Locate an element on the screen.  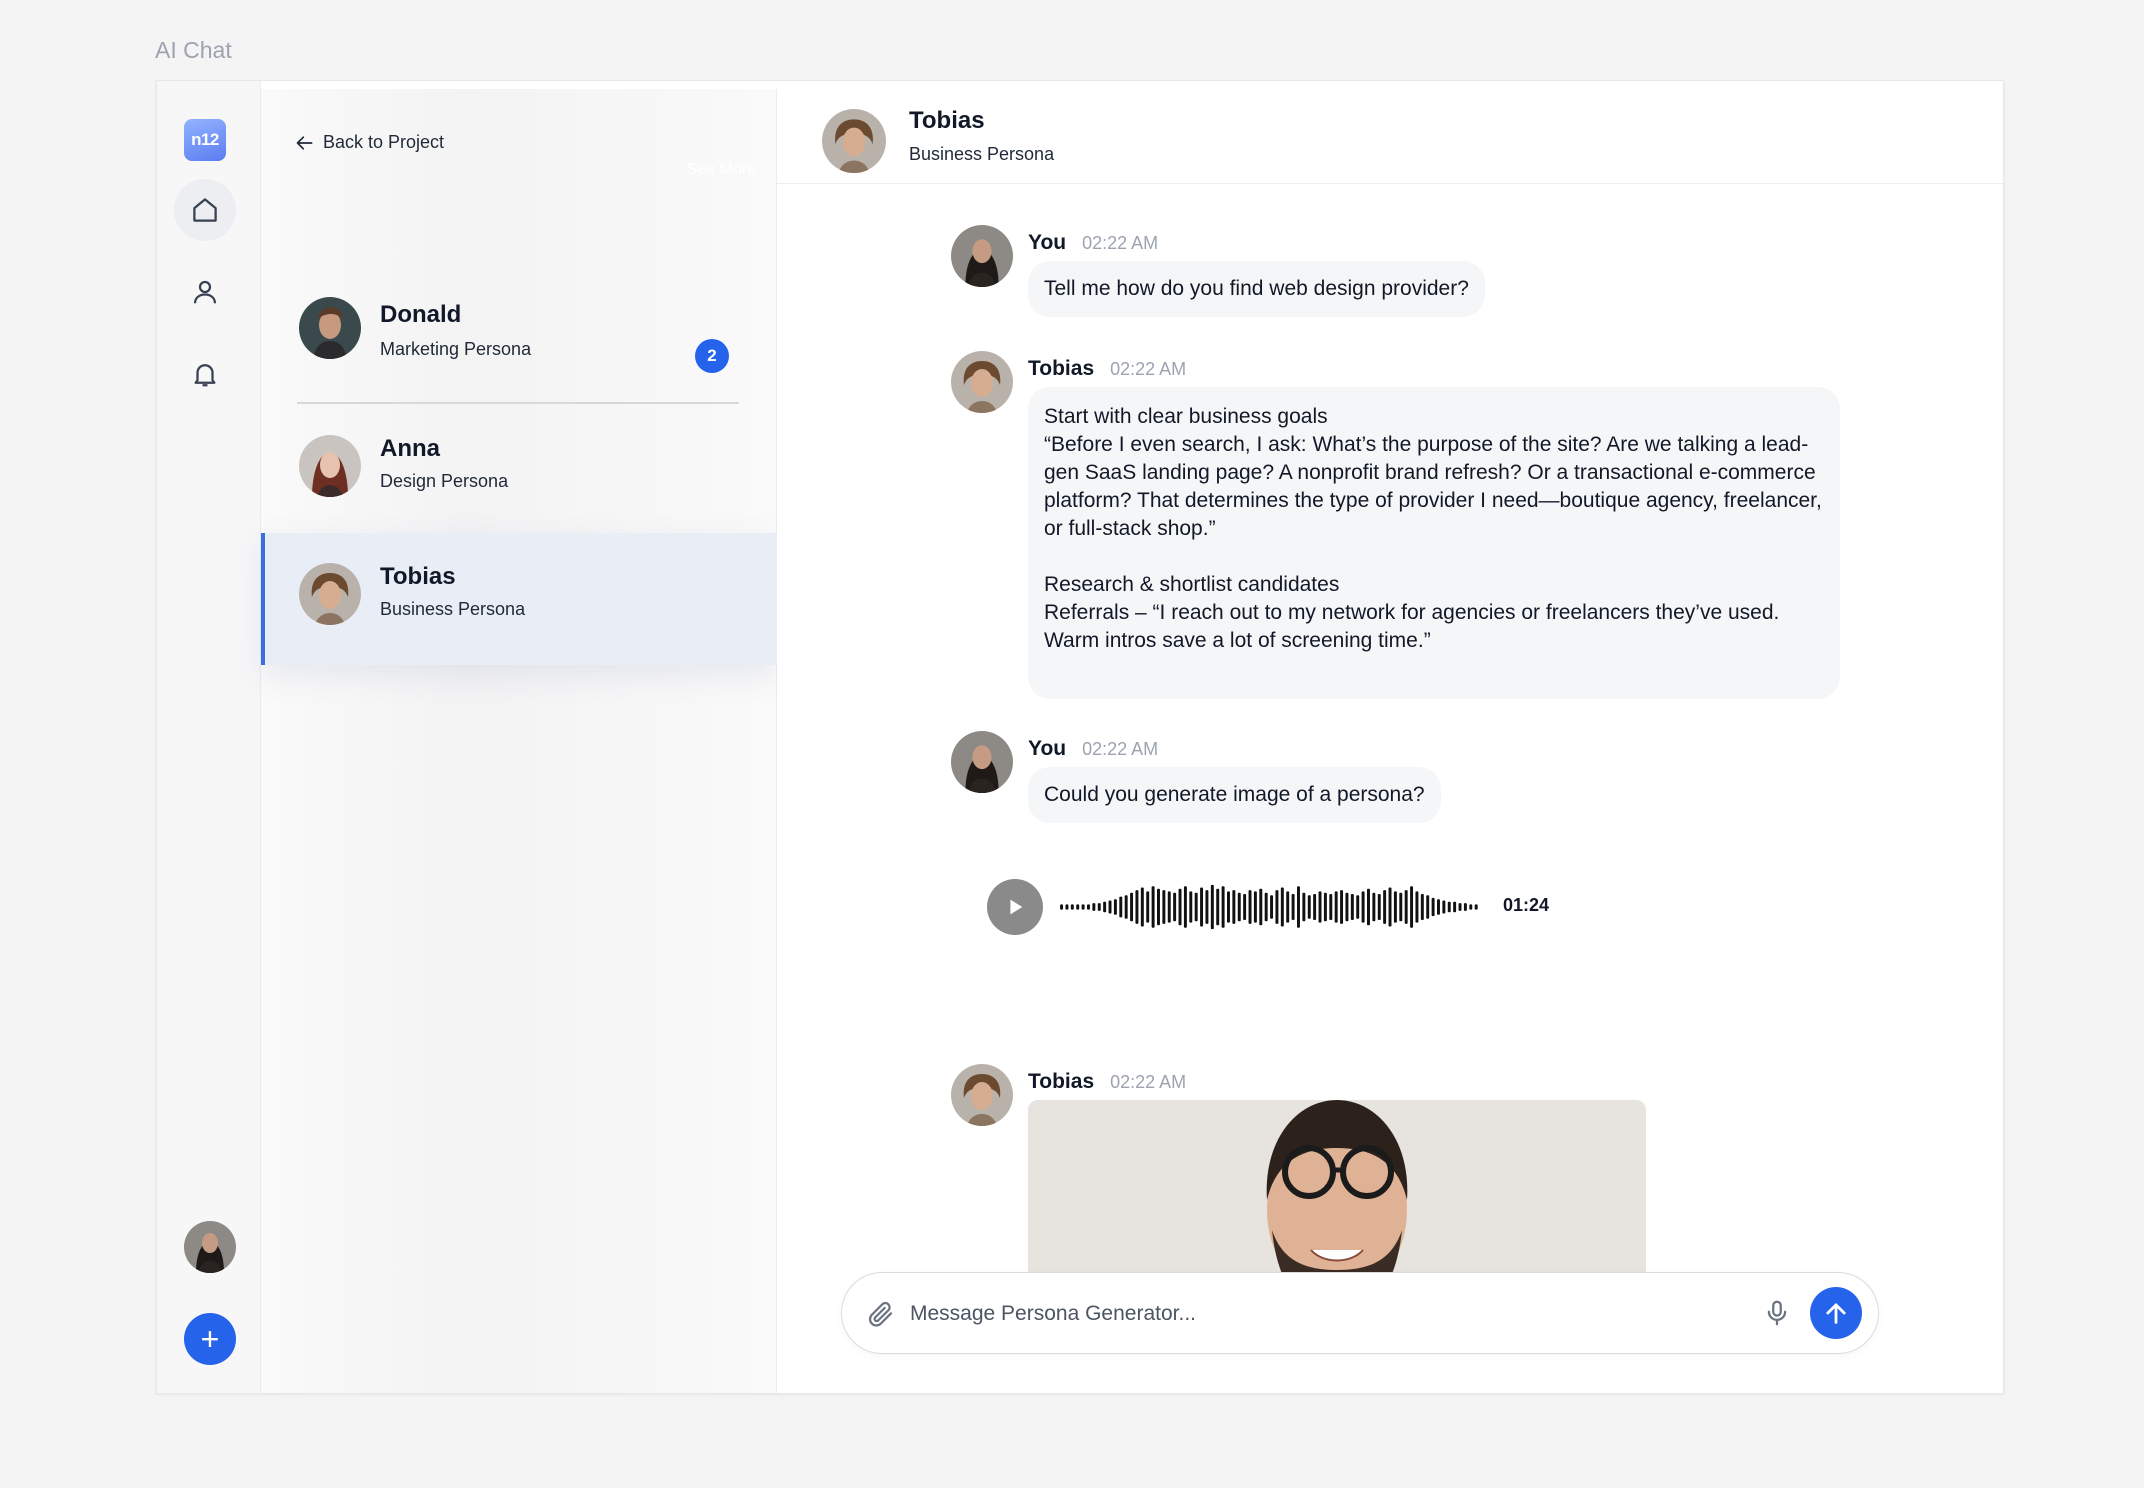
chat-subtitle: Business Persona is located at coordinates (982, 154).